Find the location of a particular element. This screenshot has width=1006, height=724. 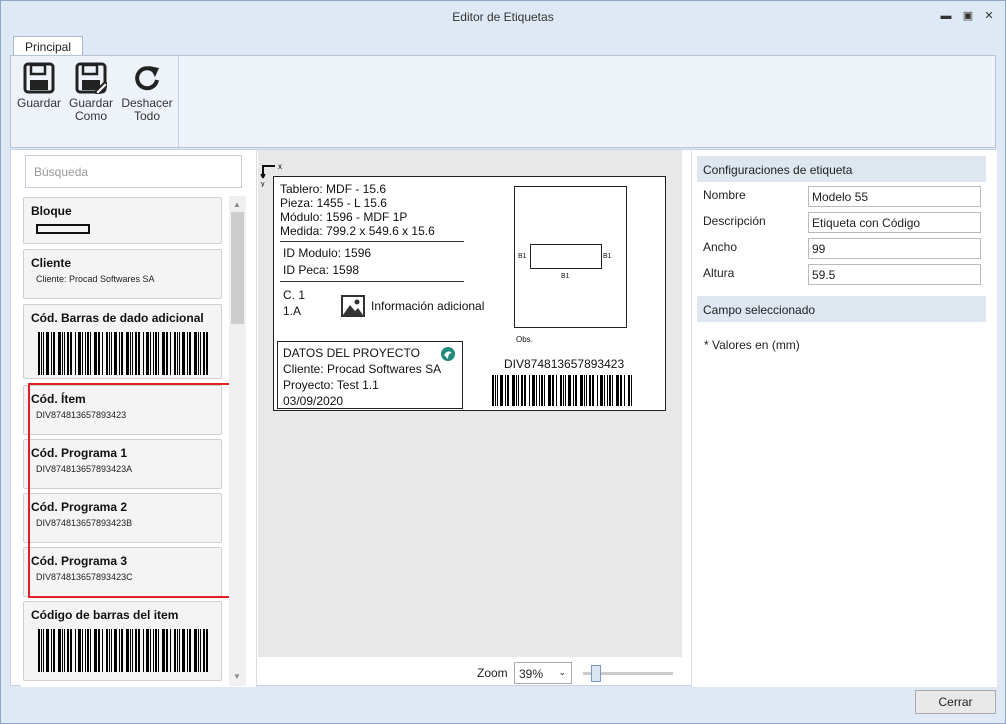

zoom-select: 39% ⌄ is located at coordinates (543, 673).